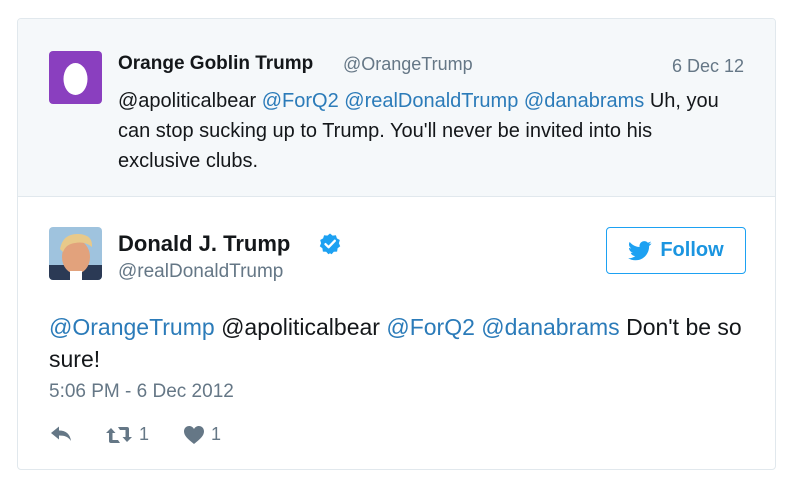 The height and width of the screenshot is (494, 799). I want to click on twitter-bird-icon, so click(640, 250).